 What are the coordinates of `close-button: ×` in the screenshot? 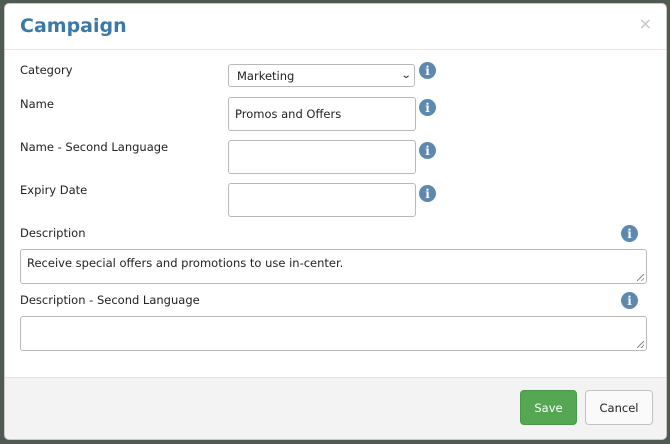 It's located at (645, 24).